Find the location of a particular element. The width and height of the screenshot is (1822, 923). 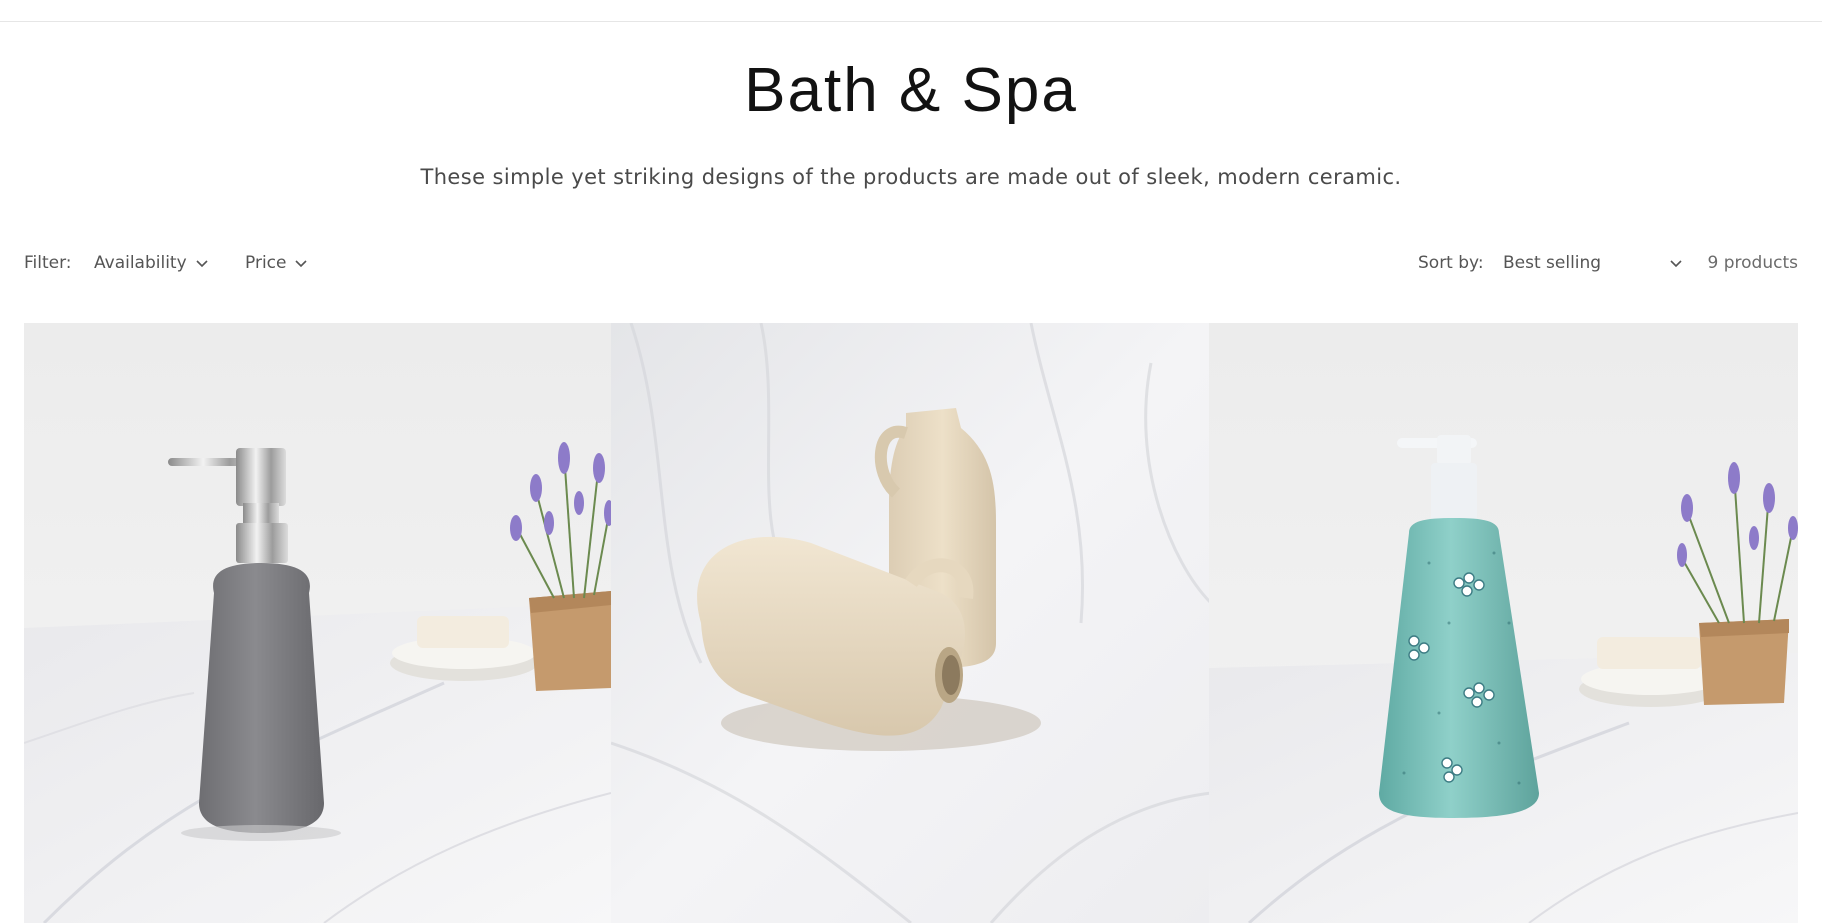

filter-availability-dropdown: Availability is located at coordinates (151, 263).